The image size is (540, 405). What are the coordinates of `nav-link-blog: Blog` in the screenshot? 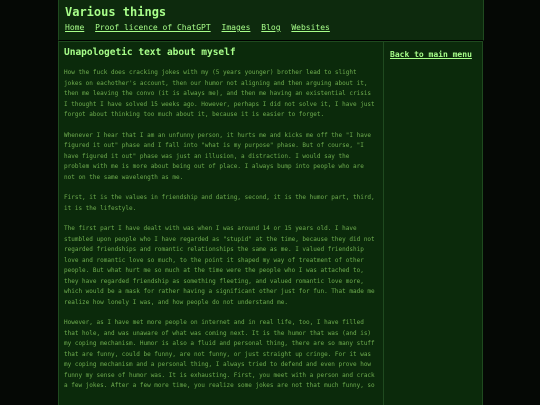 It's located at (270, 27).